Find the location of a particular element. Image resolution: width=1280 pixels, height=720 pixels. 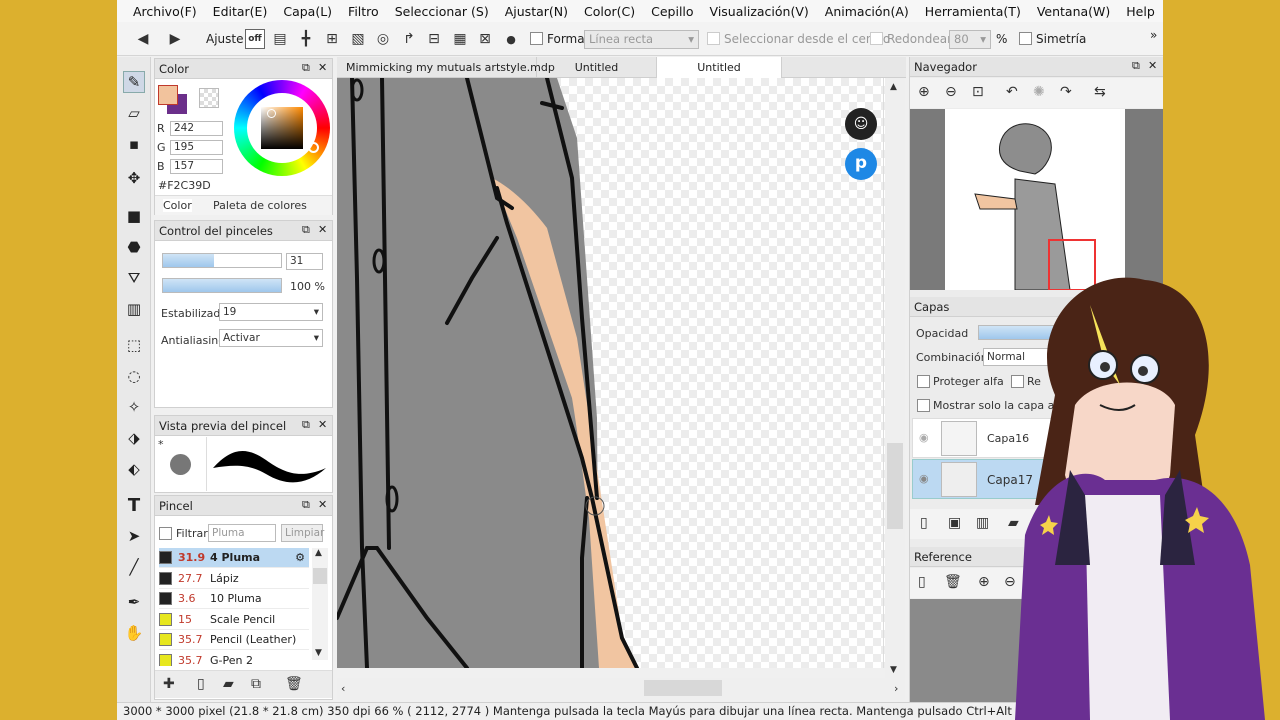

snap-vanish-icon: ⊞ is located at coordinates (332, 39).